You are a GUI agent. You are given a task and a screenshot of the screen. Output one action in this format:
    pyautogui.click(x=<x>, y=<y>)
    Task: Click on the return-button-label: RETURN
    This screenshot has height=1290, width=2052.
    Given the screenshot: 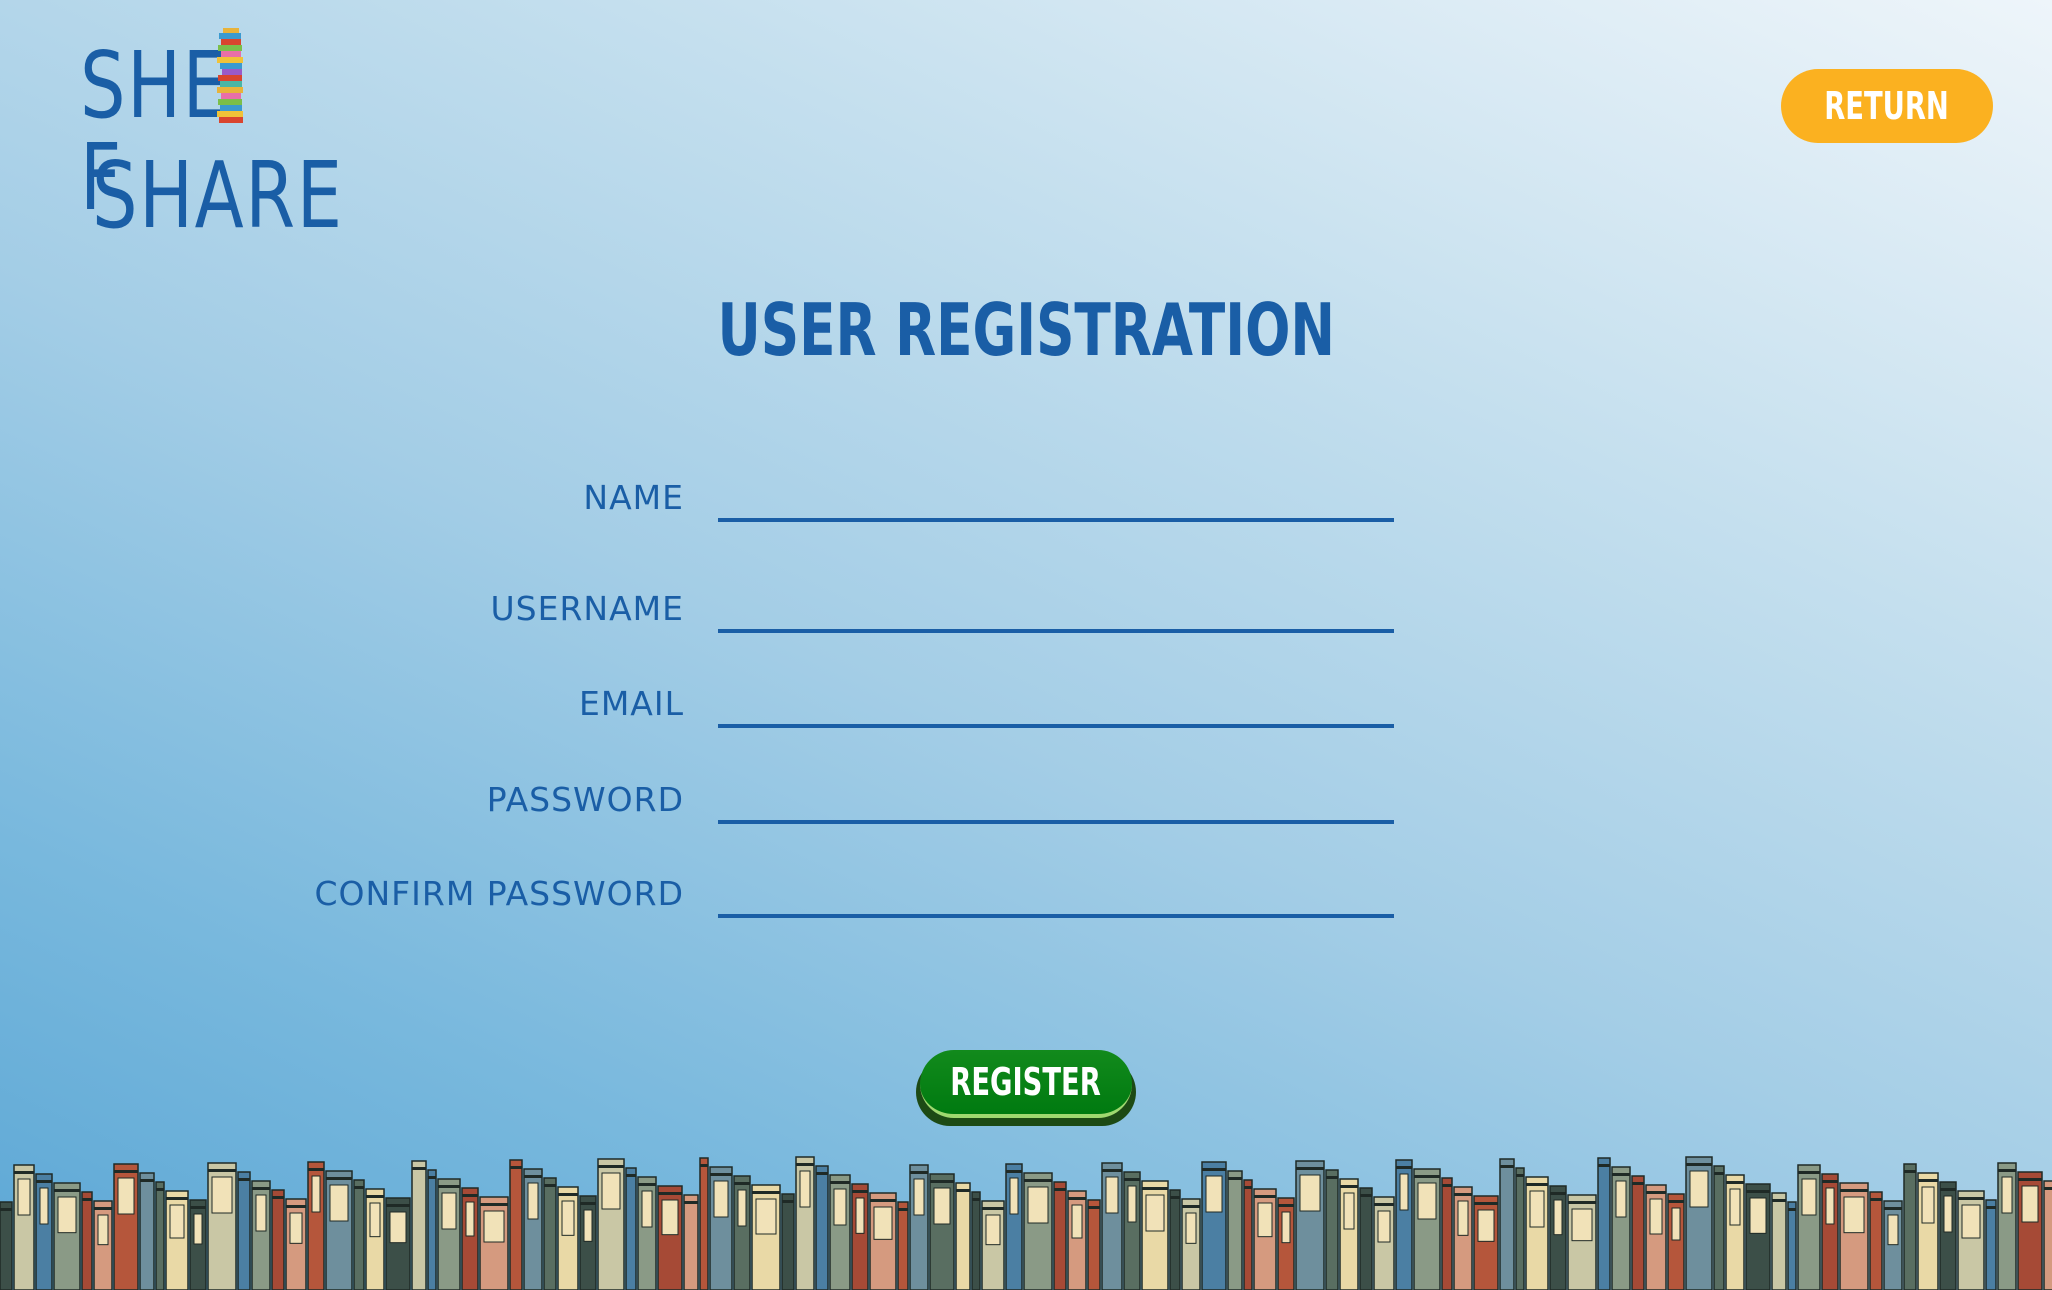 What is the action you would take?
    pyautogui.click(x=1887, y=106)
    